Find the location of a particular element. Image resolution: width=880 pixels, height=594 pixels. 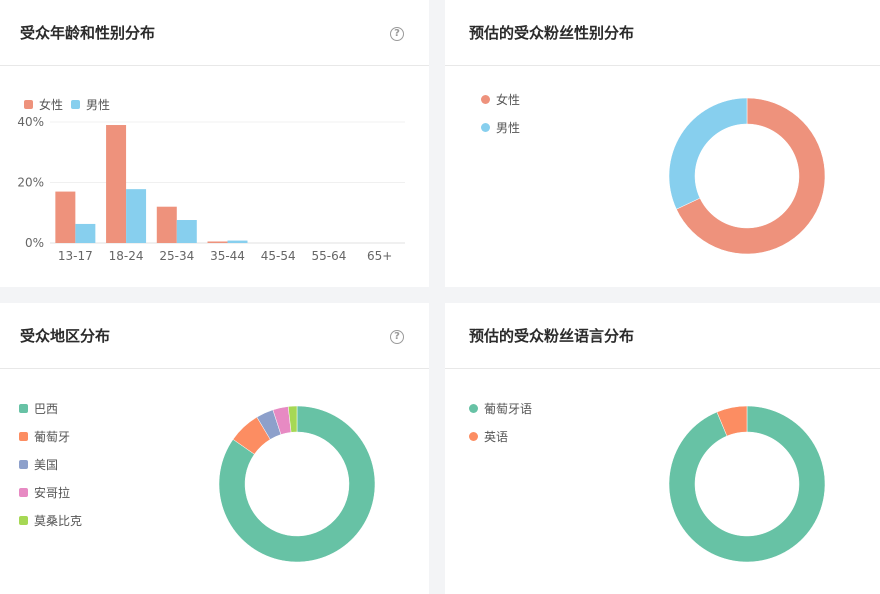

x-tick-label: 18-24 is located at coordinates (126, 256).